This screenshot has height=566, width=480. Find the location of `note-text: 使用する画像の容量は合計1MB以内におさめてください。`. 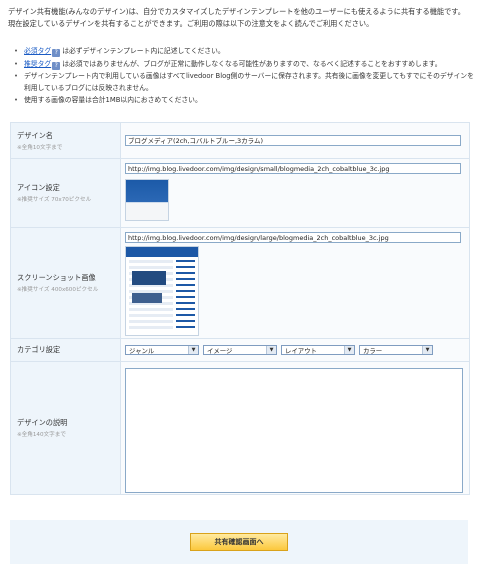

note-text: 使用する画像の容量は合計1MB以内におさめてください。 is located at coordinates (113, 100).